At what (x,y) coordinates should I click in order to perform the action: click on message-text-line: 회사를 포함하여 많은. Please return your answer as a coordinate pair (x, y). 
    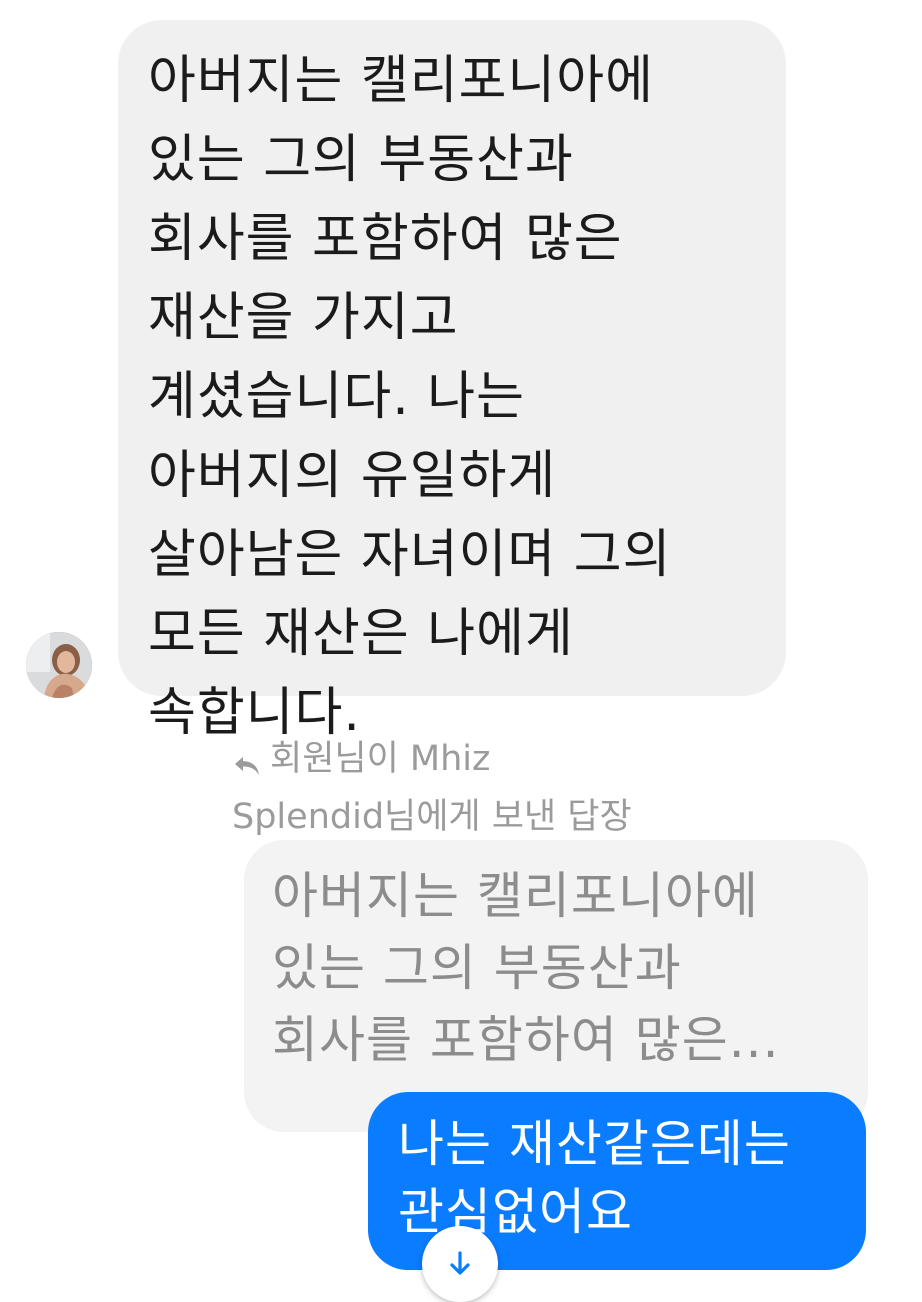
    Looking at the image, I should click on (385, 239).